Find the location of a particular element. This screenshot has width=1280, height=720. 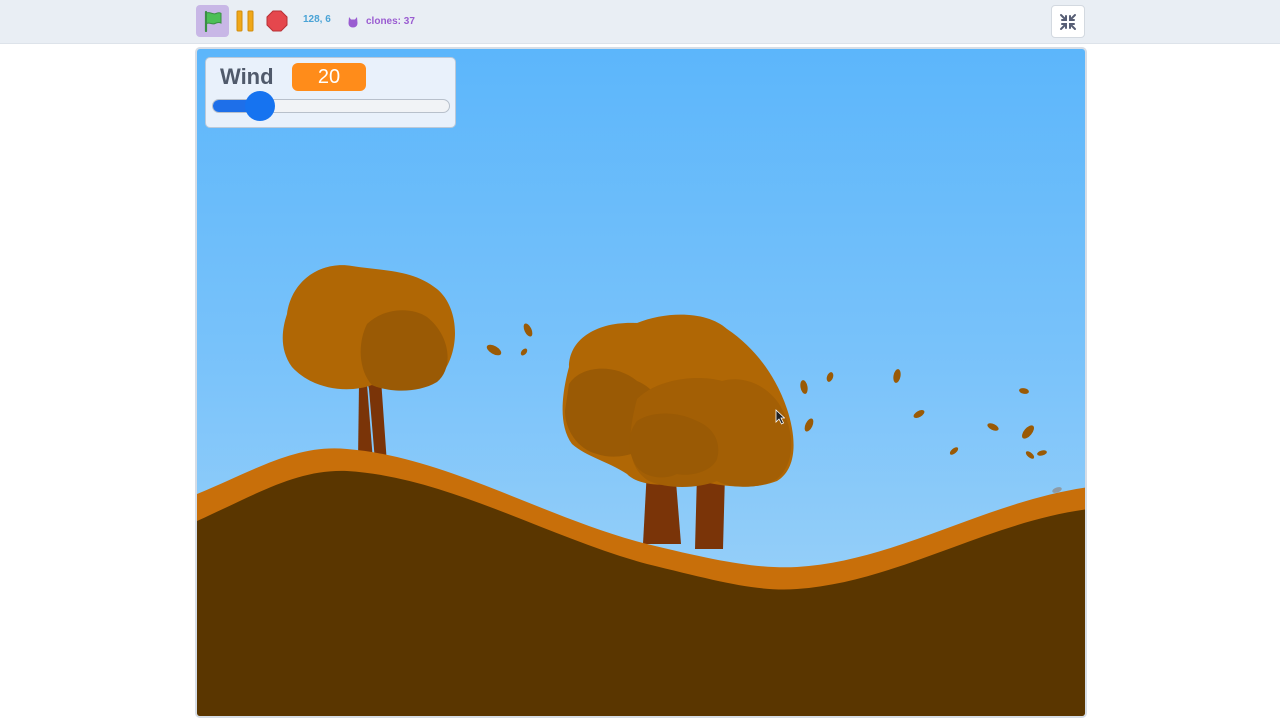

stop-icon is located at coordinates (277, 21).